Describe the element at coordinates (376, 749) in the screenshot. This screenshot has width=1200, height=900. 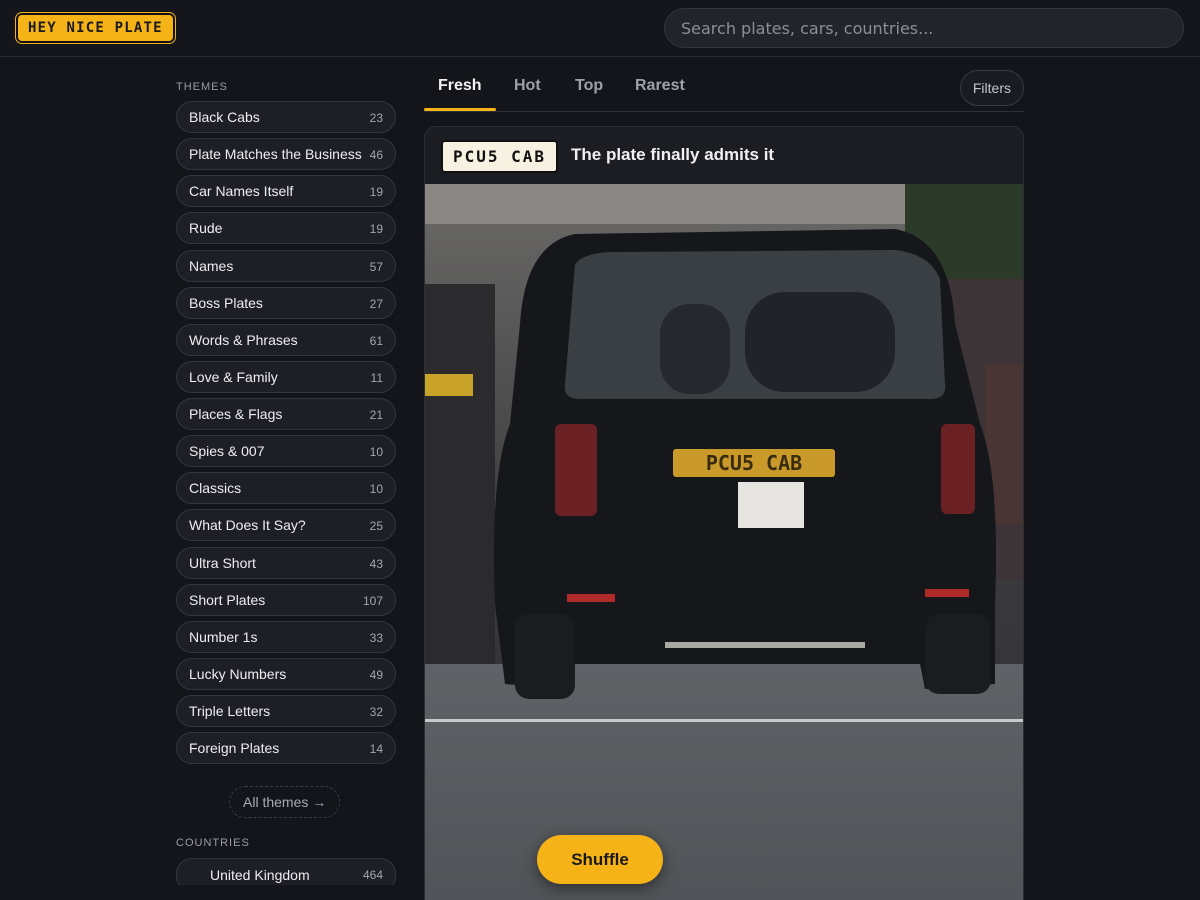
I see `theme-count: 14` at that location.